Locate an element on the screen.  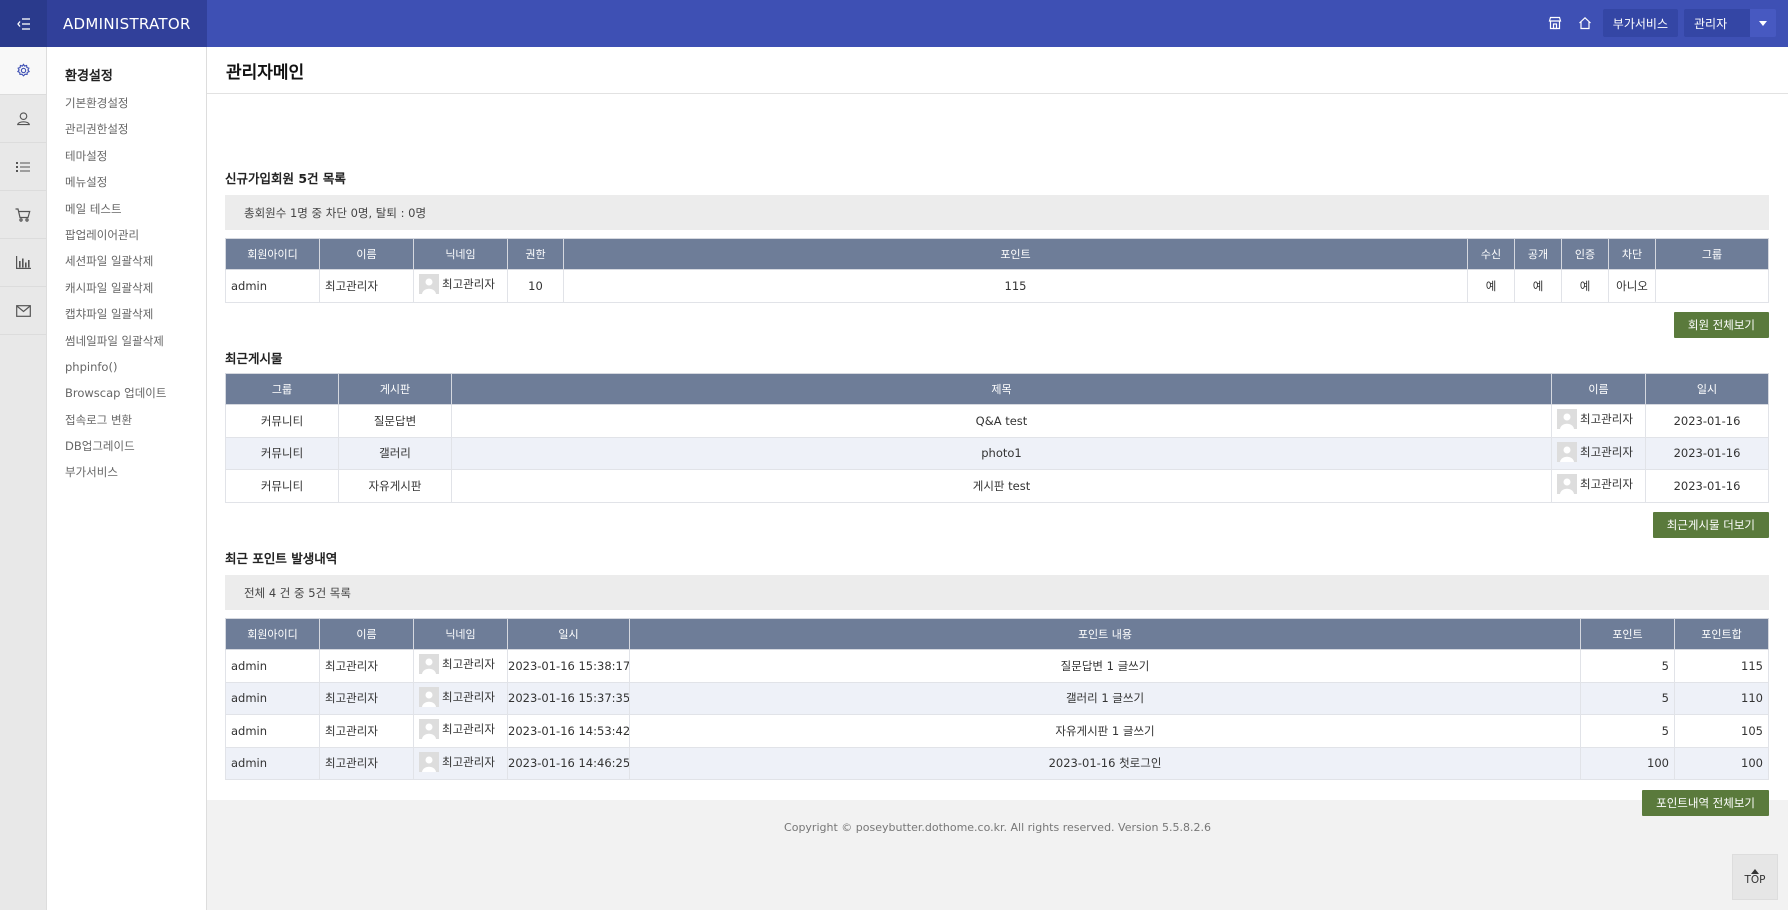
subject-text: photo1 is located at coordinates (1001, 453).